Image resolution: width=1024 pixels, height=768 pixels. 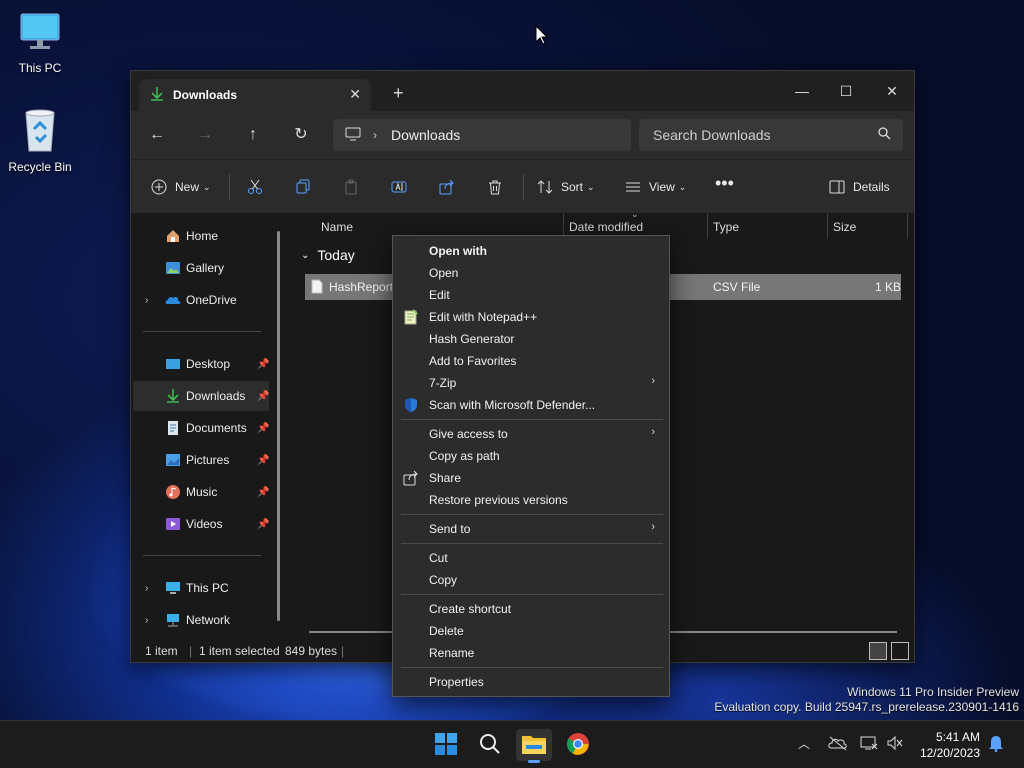 I want to click on sidebar-item-network: › Network, so click(x=201, y=620).